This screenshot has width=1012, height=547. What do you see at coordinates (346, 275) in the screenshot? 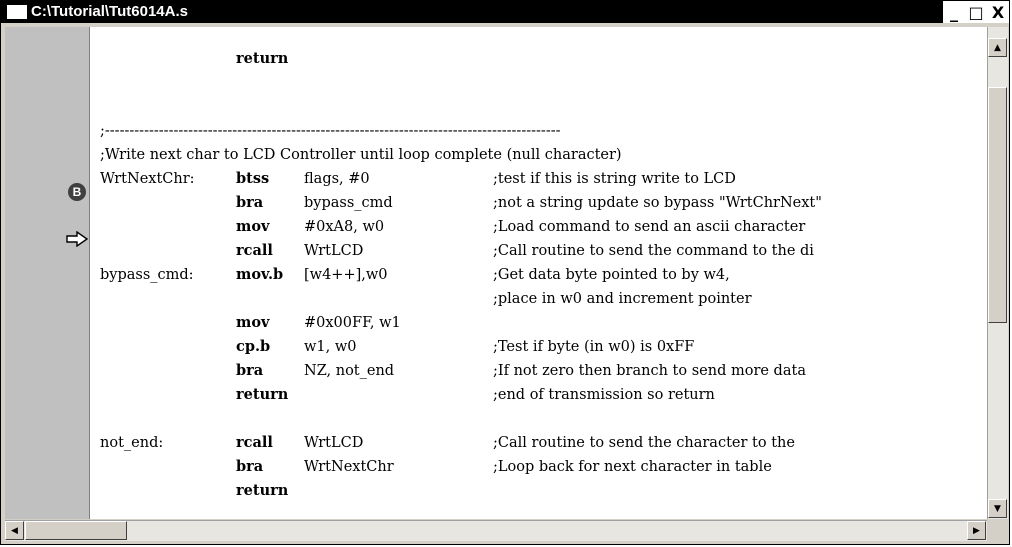
I see `code-operands: [w4++],w0` at bounding box center [346, 275].